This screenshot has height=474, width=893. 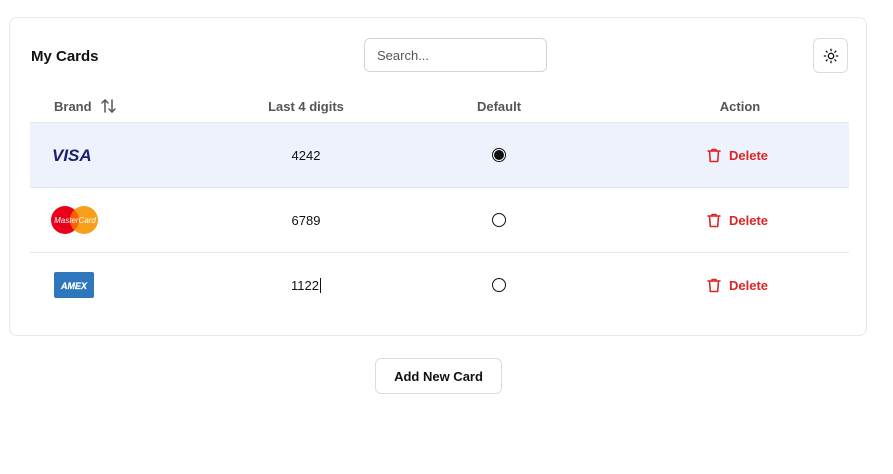 I want to click on table-row: MasterCard 6789 Delete, so click(x=439, y=219).